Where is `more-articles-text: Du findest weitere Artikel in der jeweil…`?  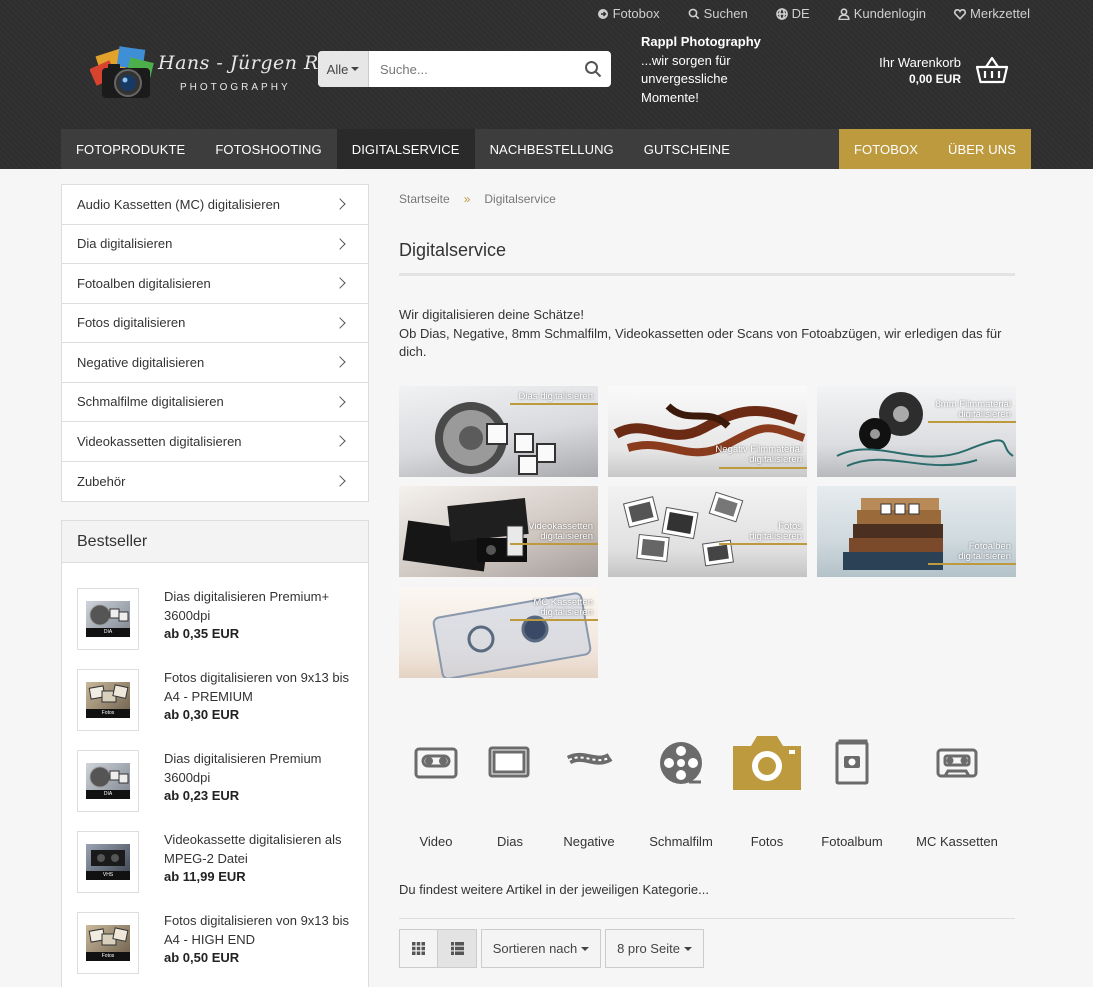
more-articles-text: Du findest weitere Artikel in der jeweil… is located at coordinates (554, 889).